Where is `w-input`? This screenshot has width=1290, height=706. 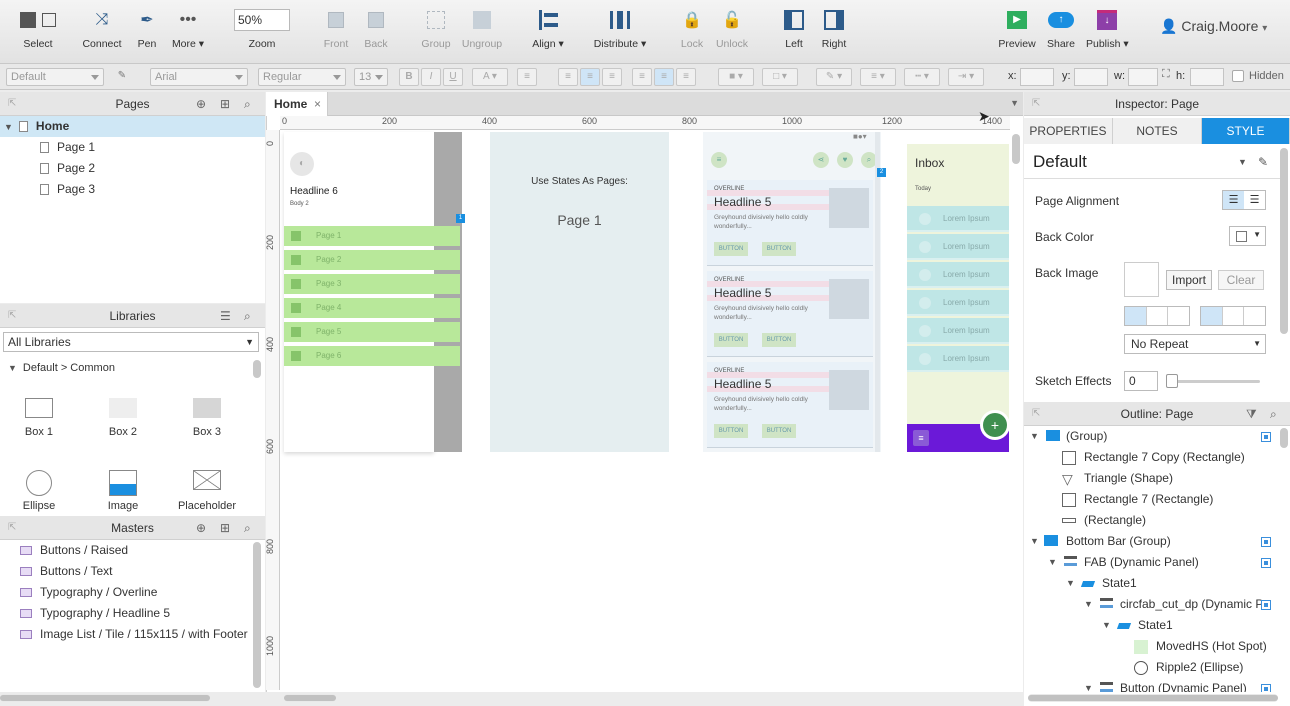 w-input is located at coordinates (1143, 77).